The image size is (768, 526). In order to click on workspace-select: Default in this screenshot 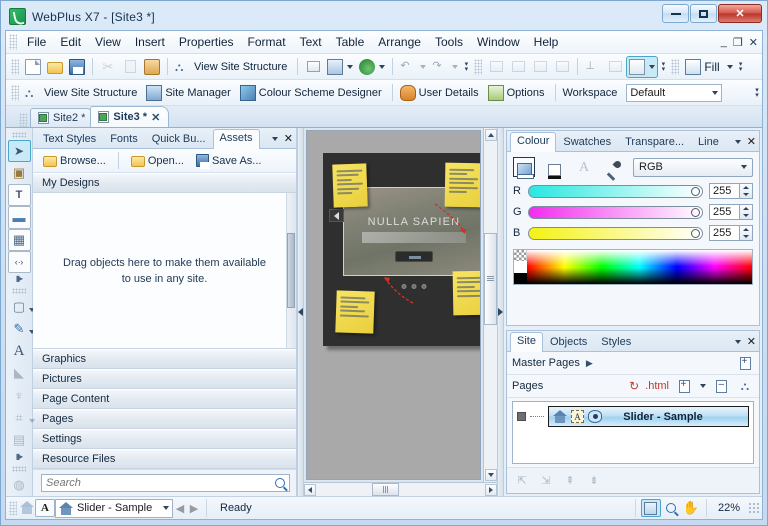, I will do `click(674, 92)`.